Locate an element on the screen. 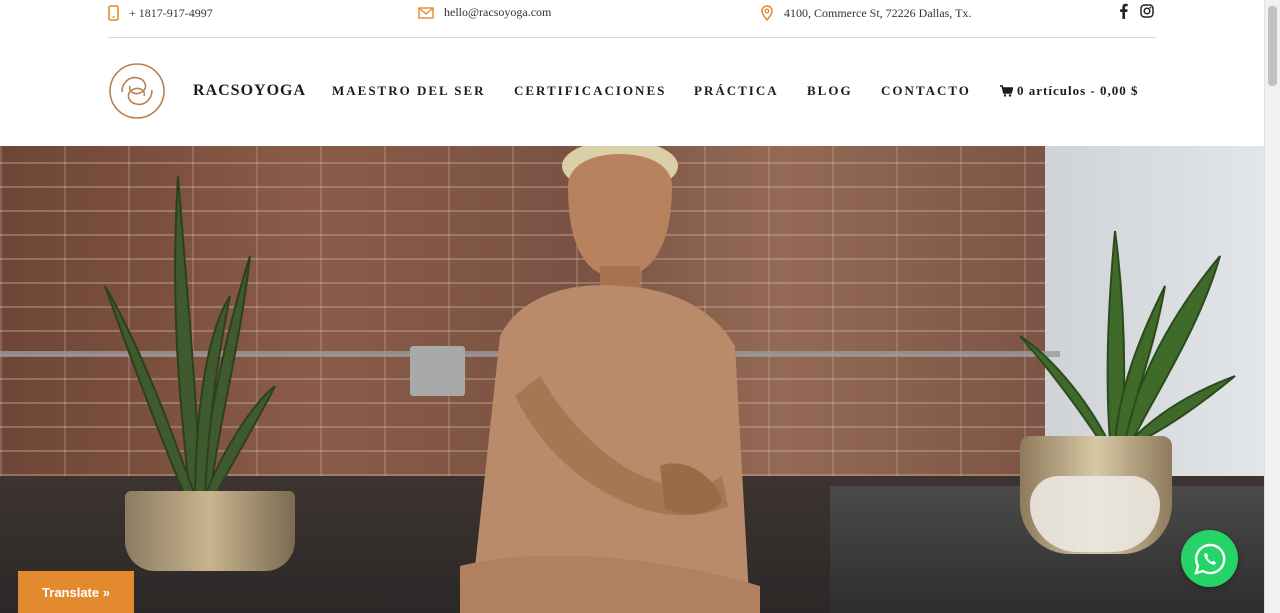 The height and width of the screenshot is (613, 1280). nav-item-certificaciones: CERTIFICACIONES is located at coordinates (590, 91).